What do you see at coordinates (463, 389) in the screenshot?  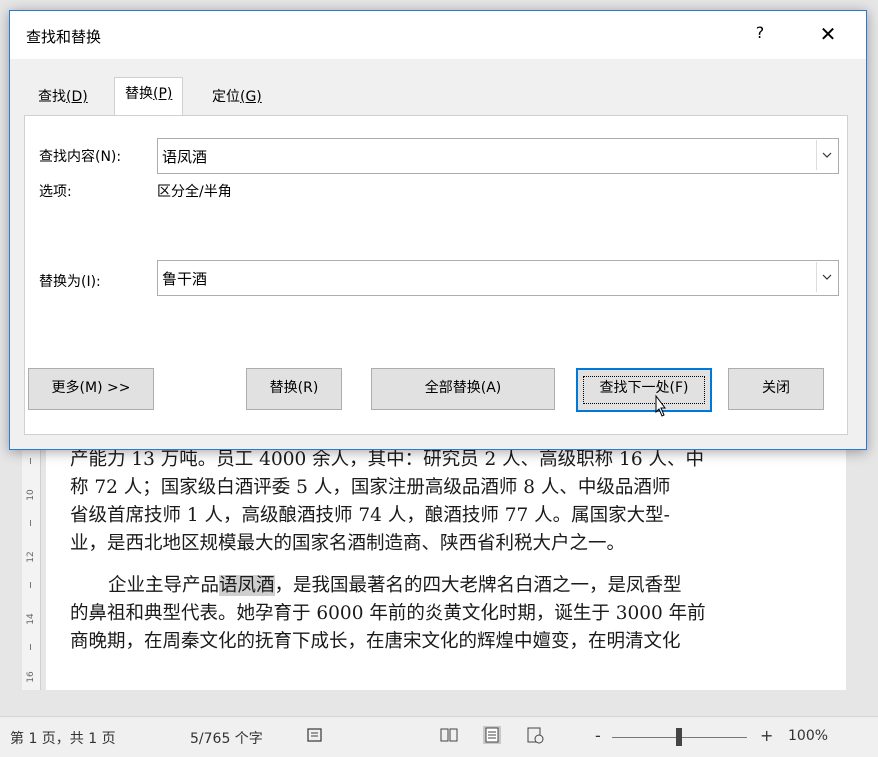 I see `replace-all-button: 全部替换(A)` at bounding box center [463, 389].